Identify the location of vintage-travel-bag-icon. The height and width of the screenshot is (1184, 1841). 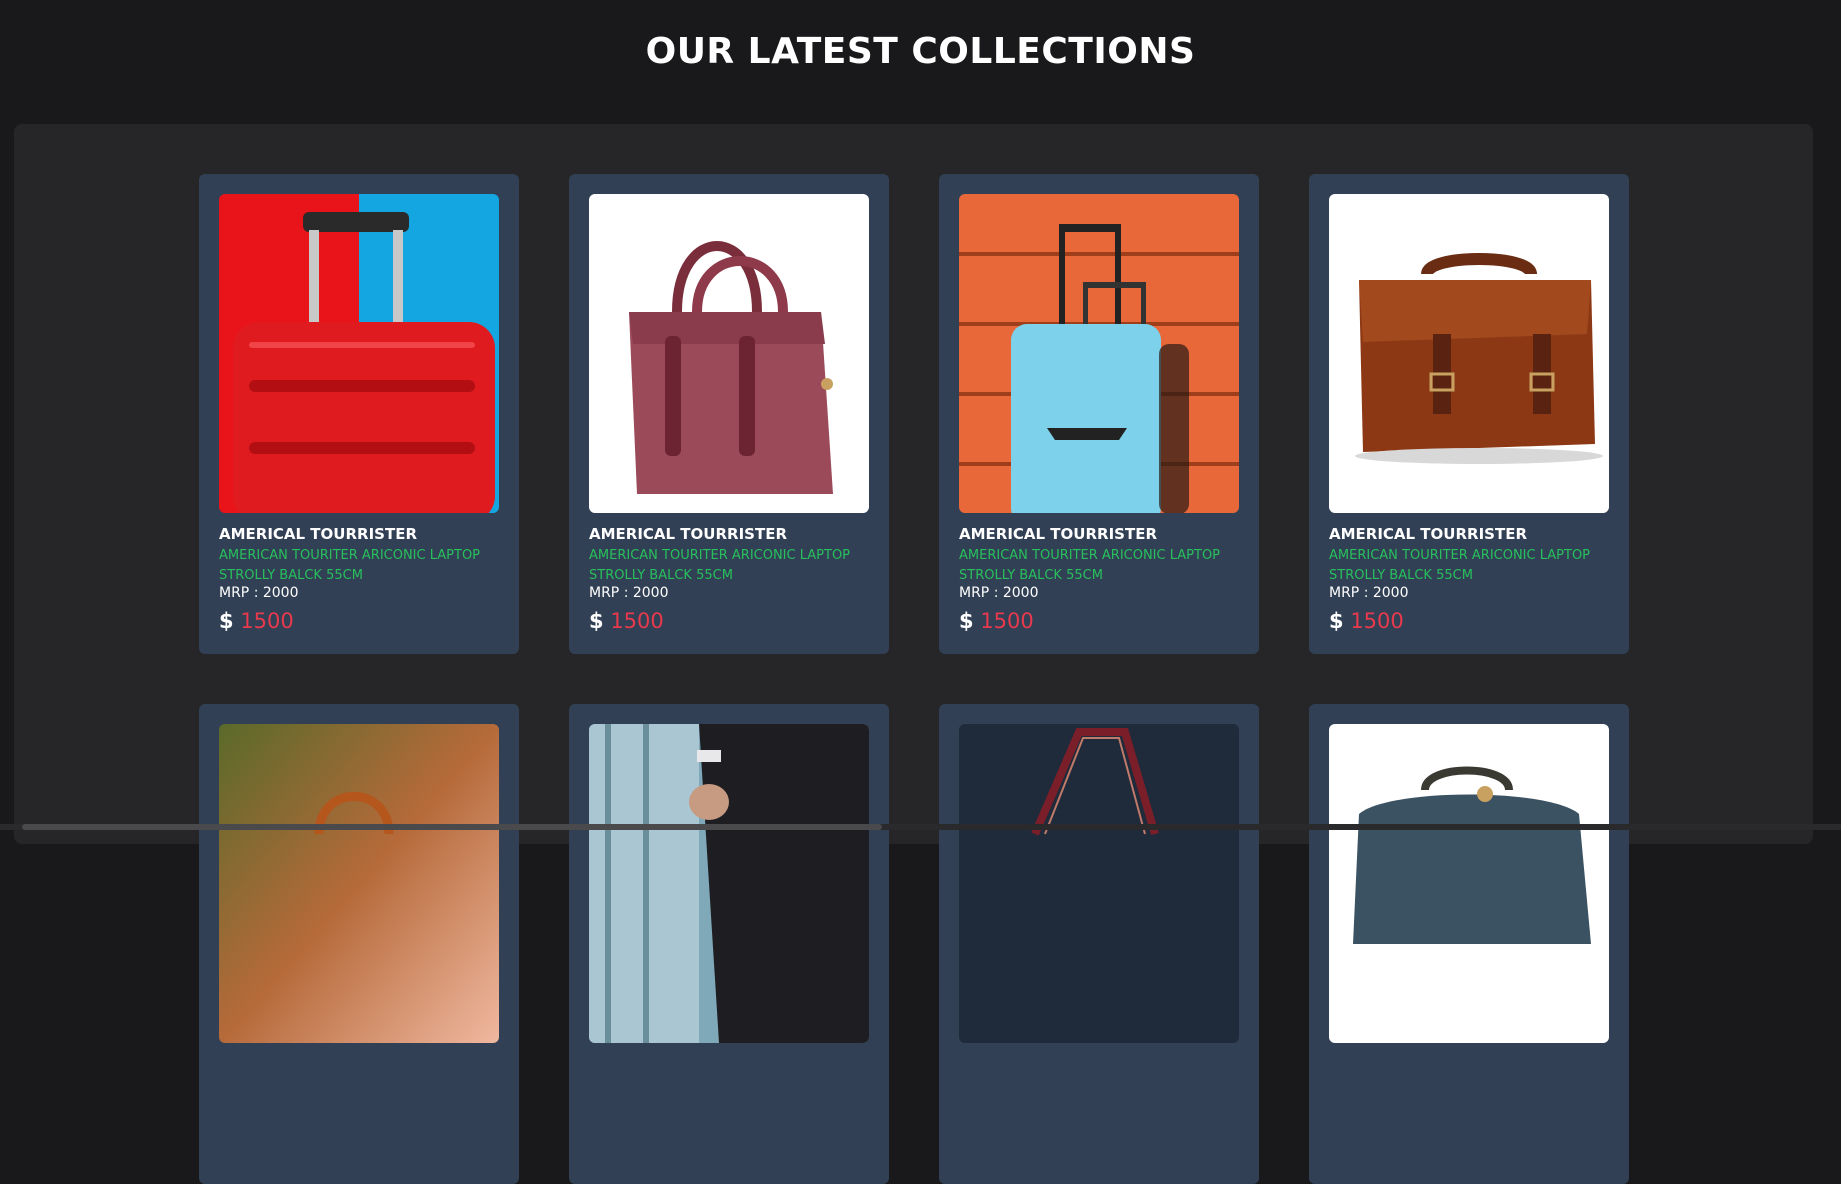
(1469, 883).